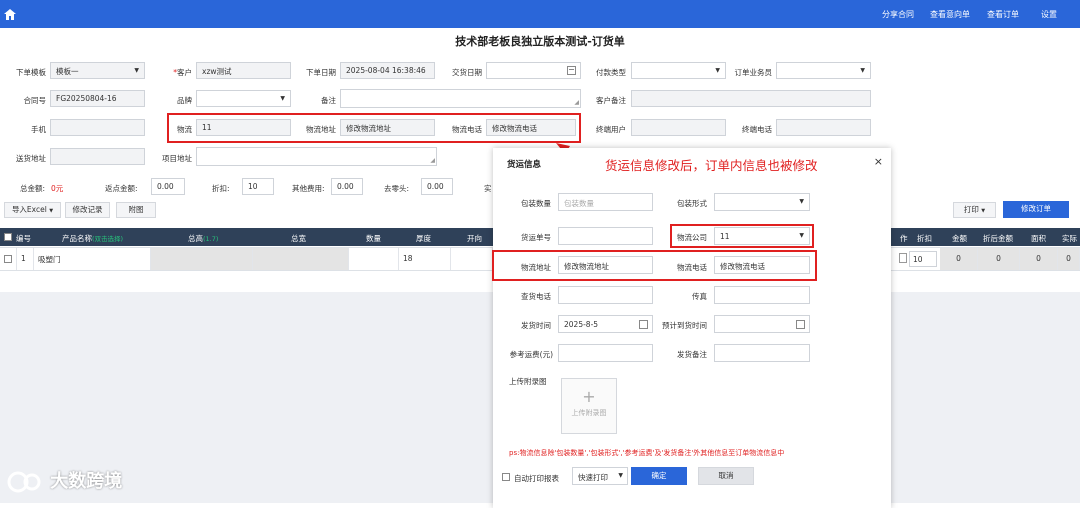 The height and width of the screenshot is (508, 1080). Describe the element at coordinates (923, 259) in the screenshot. I see `row-discount-field: 10` at that location.